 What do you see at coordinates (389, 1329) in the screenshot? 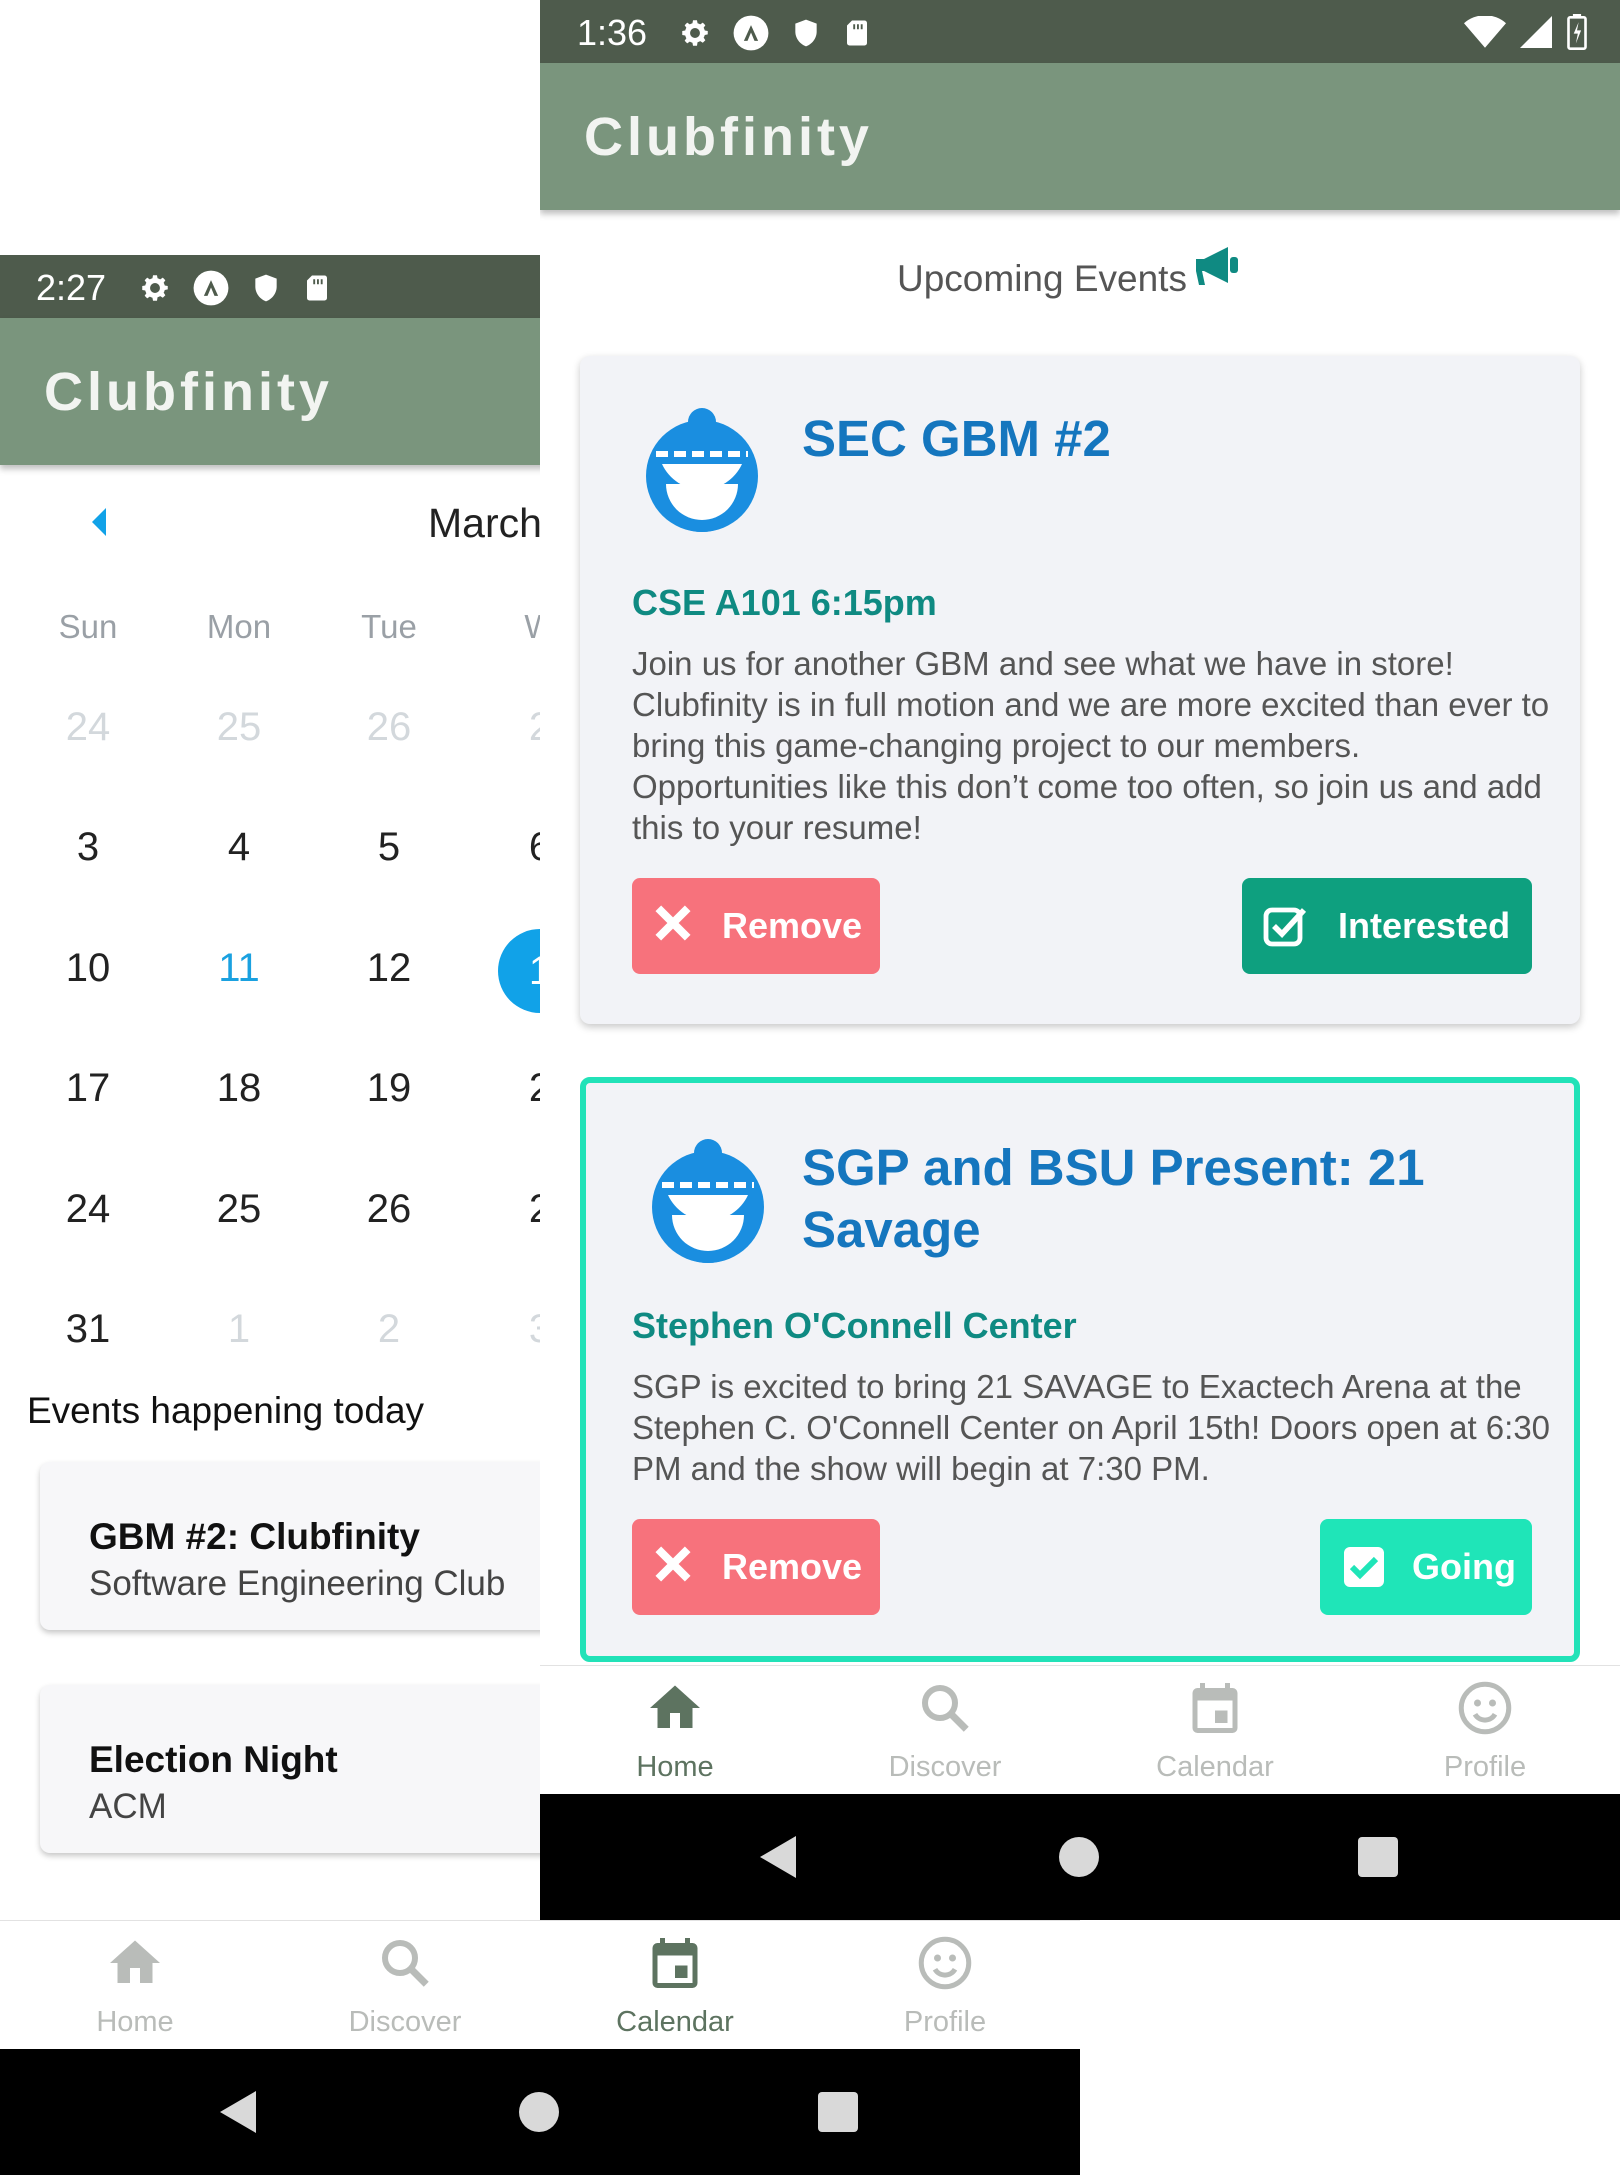
I see `calendar-day: 2` at bounding box center [389, 1329].